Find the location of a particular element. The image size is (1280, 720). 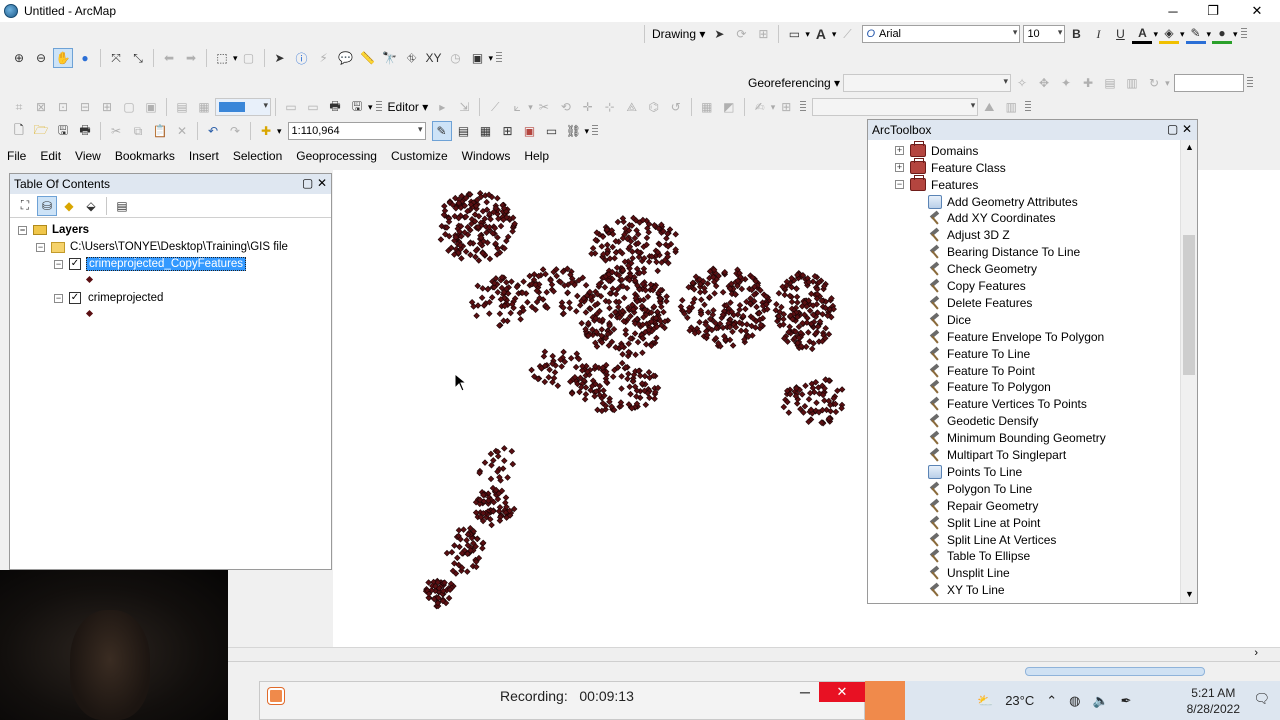

full-extent-icon: ● is located at coordinates (85, 58).